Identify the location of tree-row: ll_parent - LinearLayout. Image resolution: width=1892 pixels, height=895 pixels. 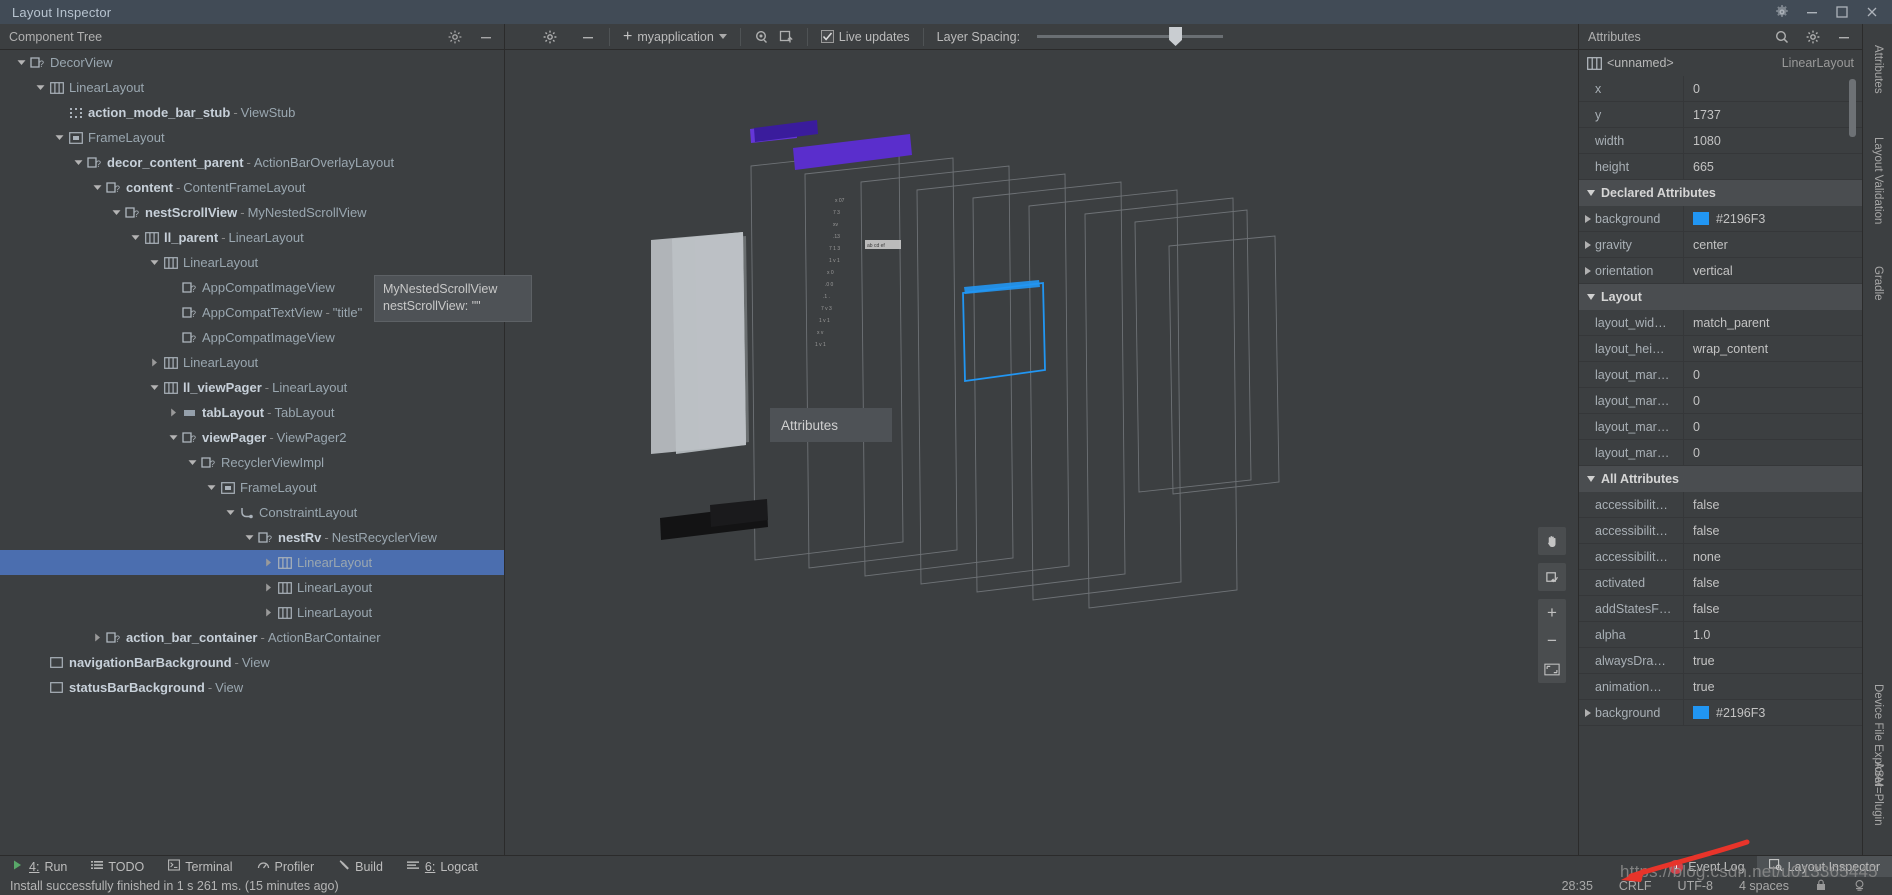
(252, 237).